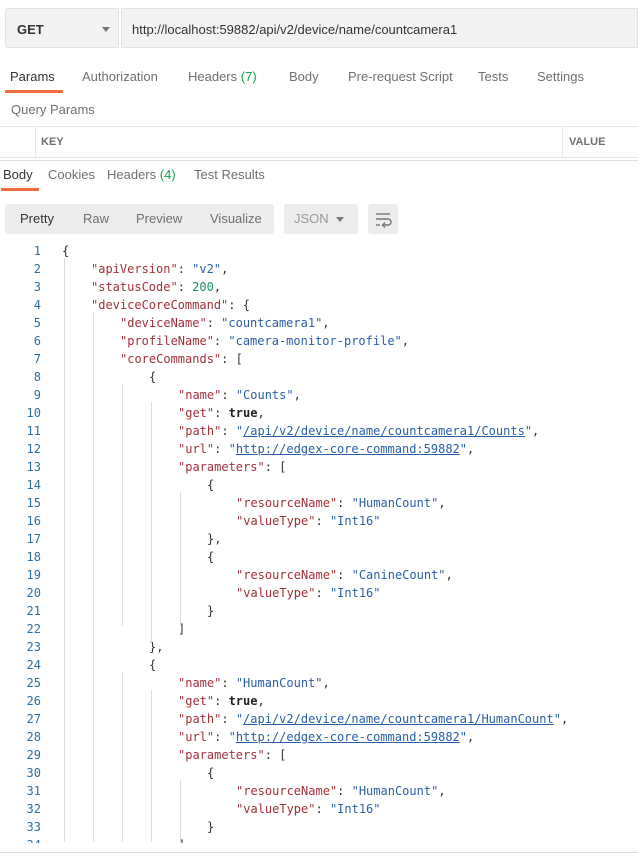 The height and width of the screenshot is (863, 638). Describe the element at coordinates (236, 218) in the screenshot. I see `format-visualize: Visualize` at that location.